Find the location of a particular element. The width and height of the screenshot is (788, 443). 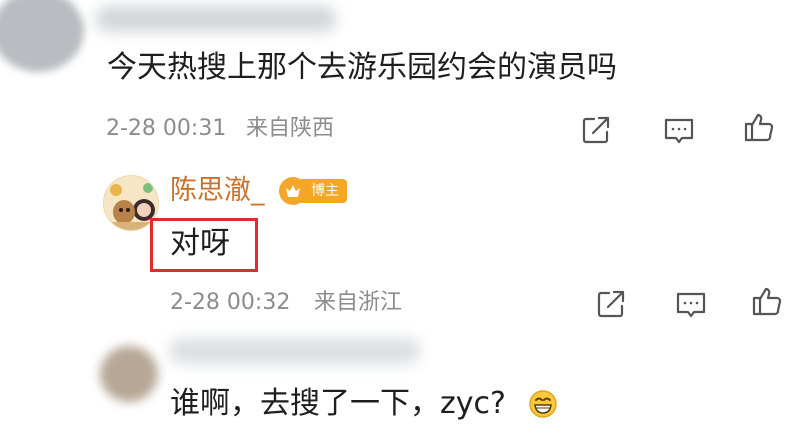

comment-location: 来自陕西 is located at coordinates (290, 128).